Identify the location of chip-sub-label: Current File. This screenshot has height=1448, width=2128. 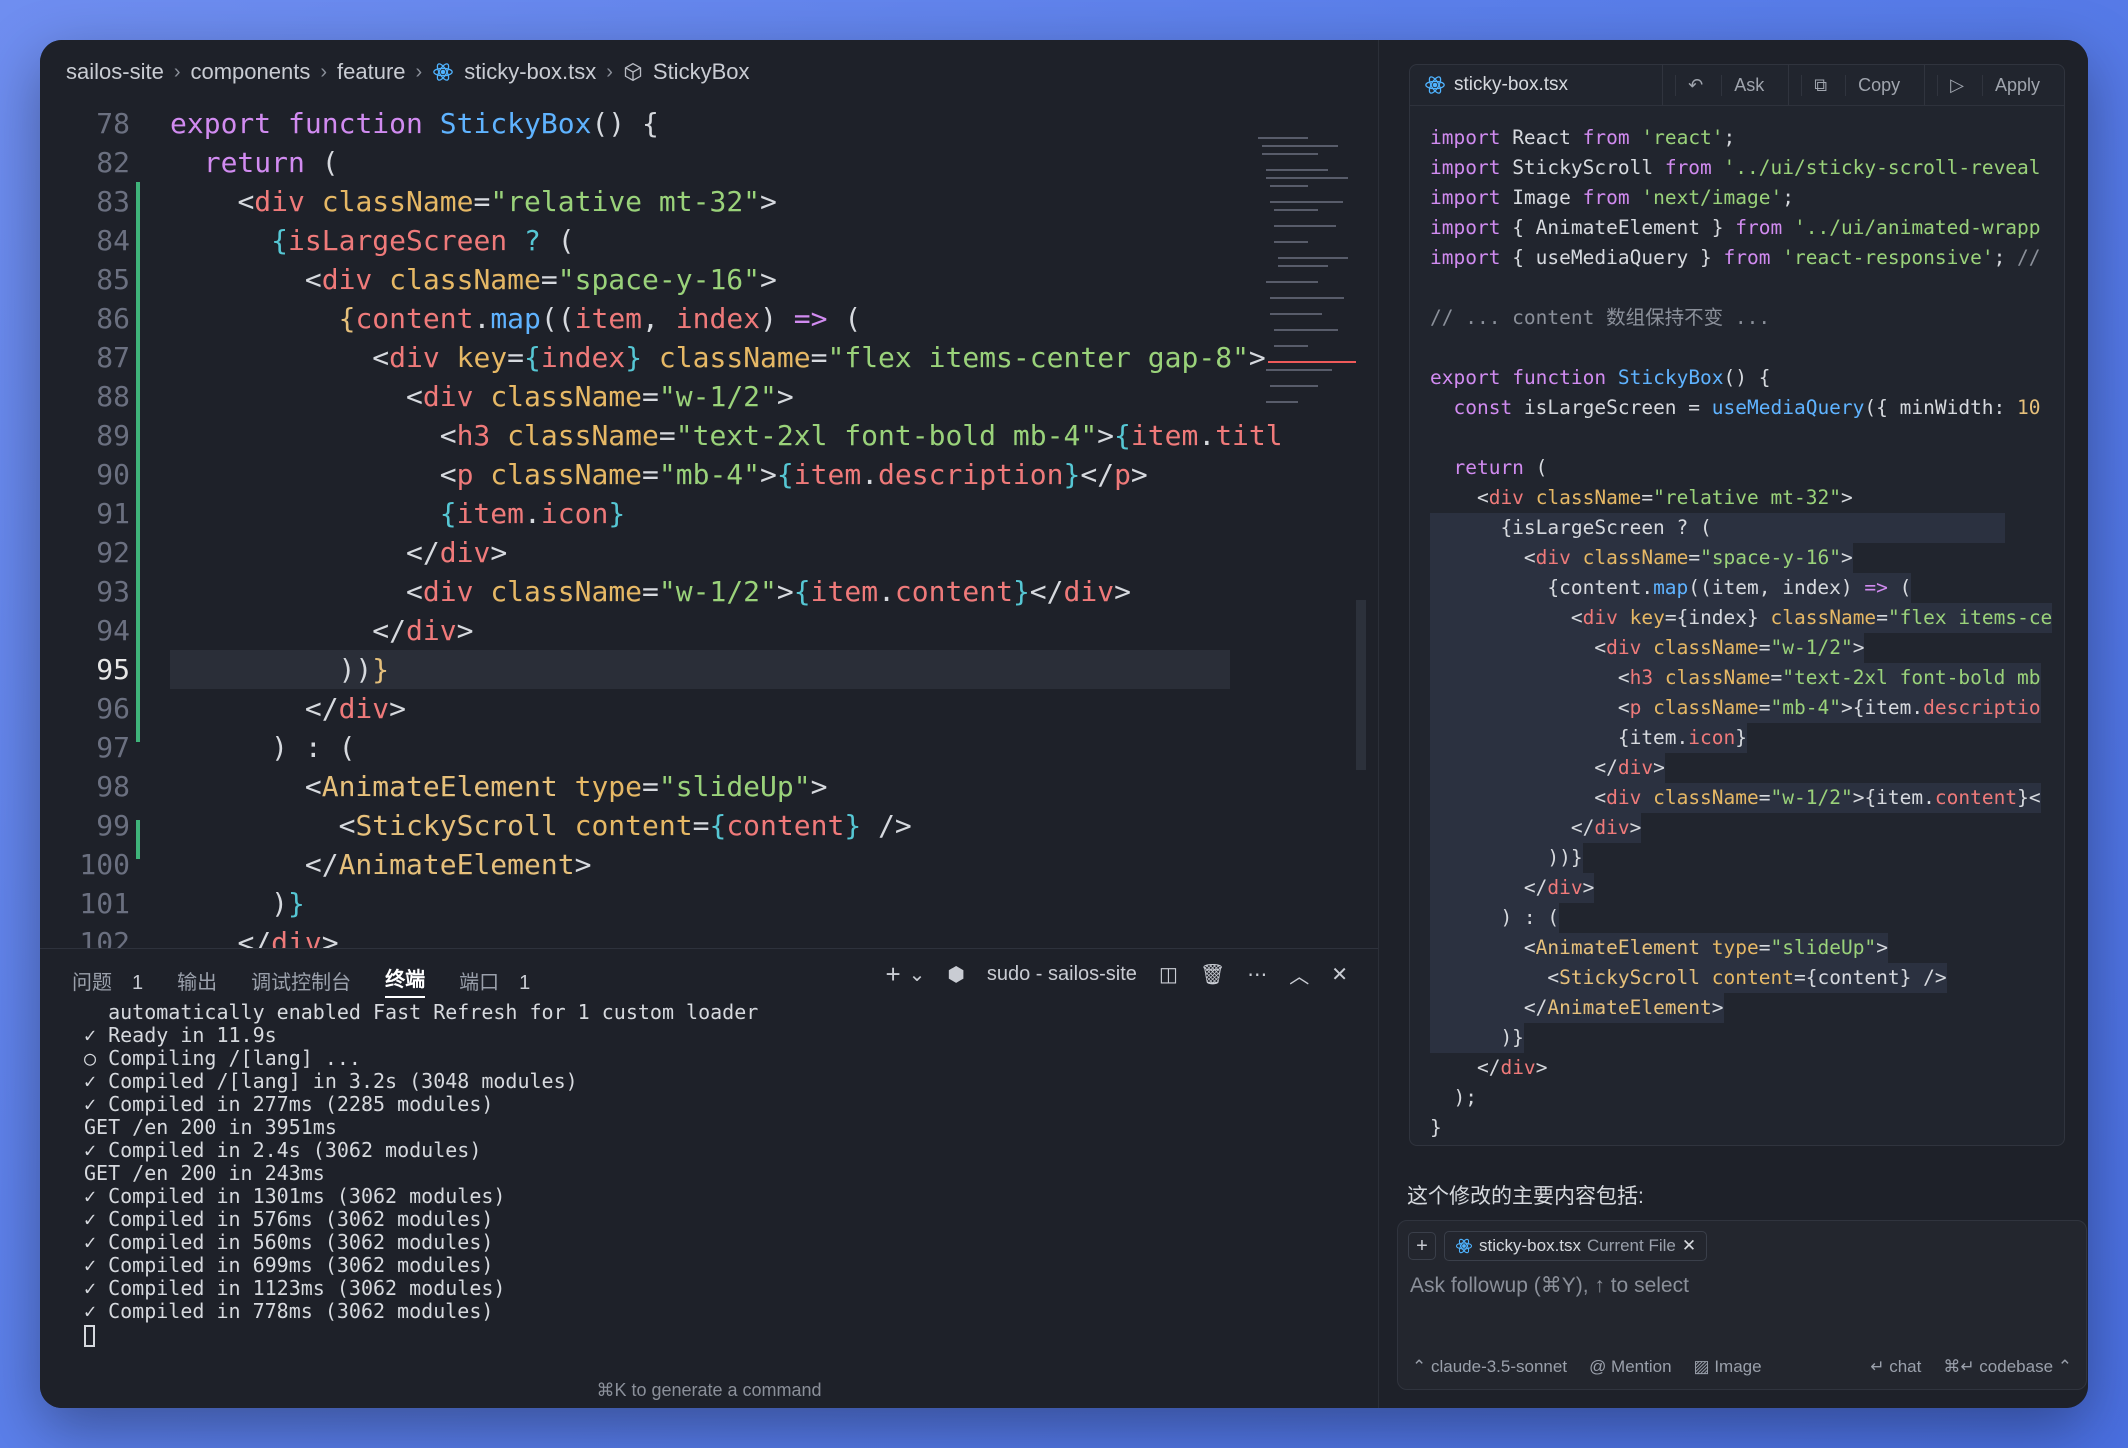
(1631, 1245).